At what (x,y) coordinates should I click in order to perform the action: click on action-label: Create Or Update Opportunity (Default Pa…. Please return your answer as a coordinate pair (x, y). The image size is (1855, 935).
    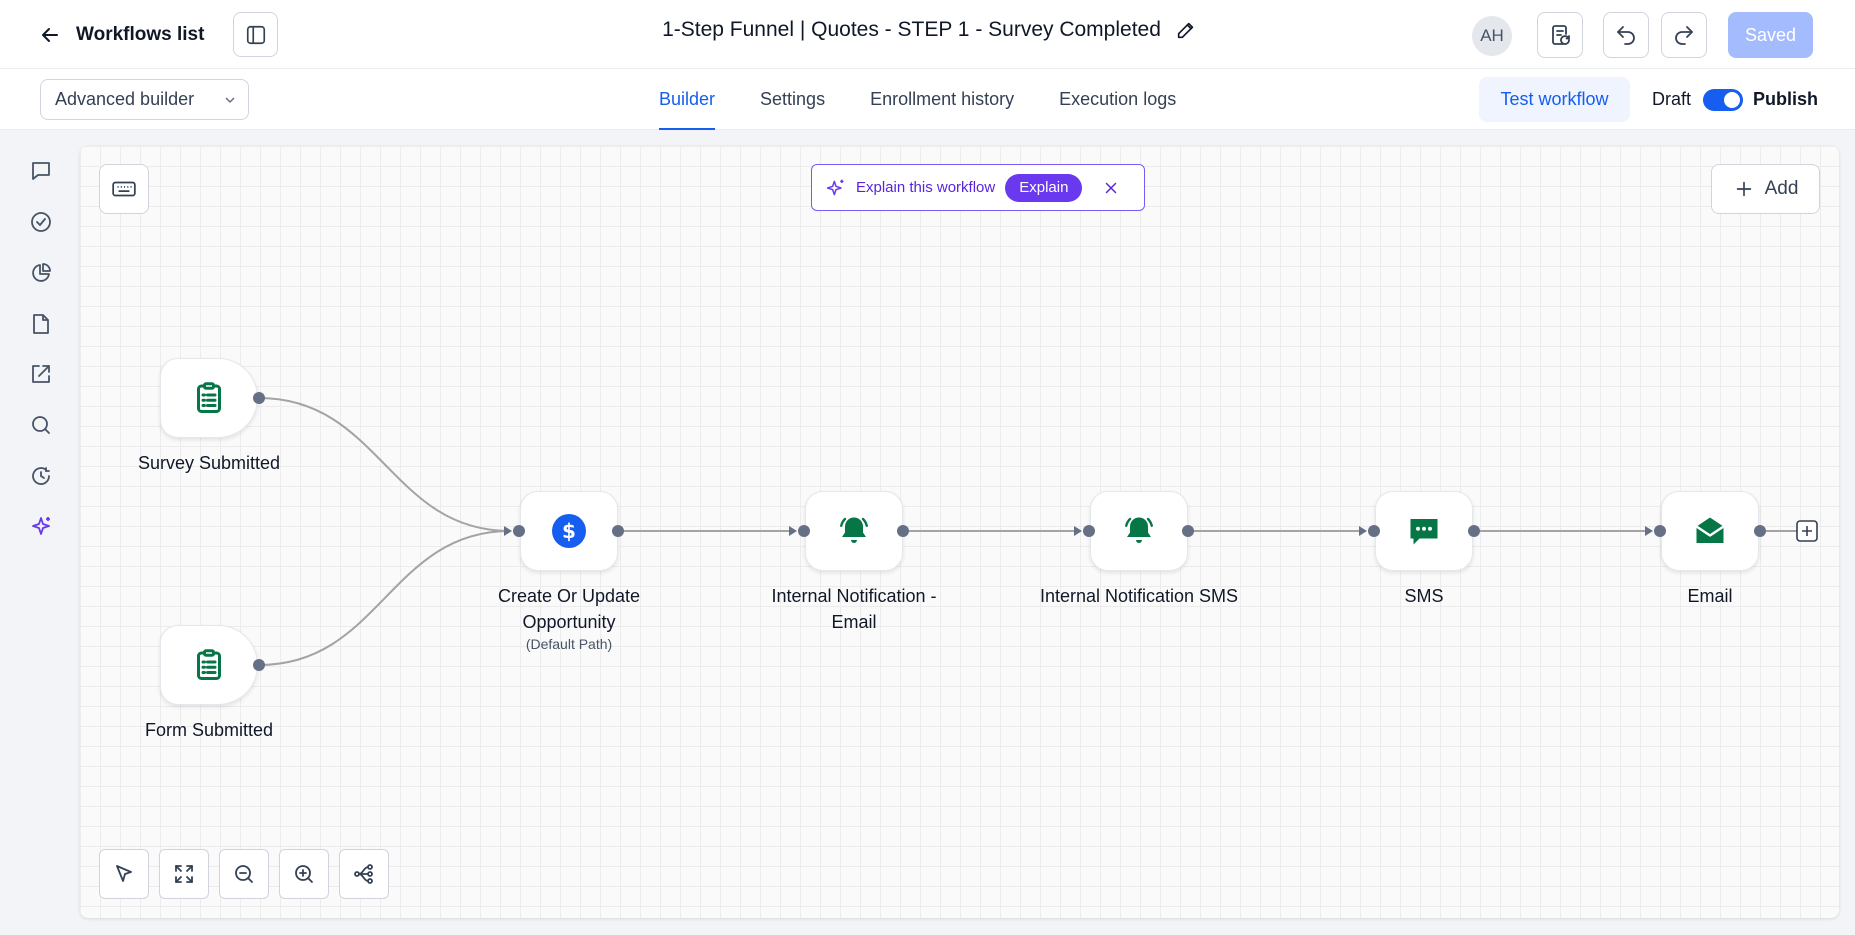
    Looking at the image, I should click on (569, 618).